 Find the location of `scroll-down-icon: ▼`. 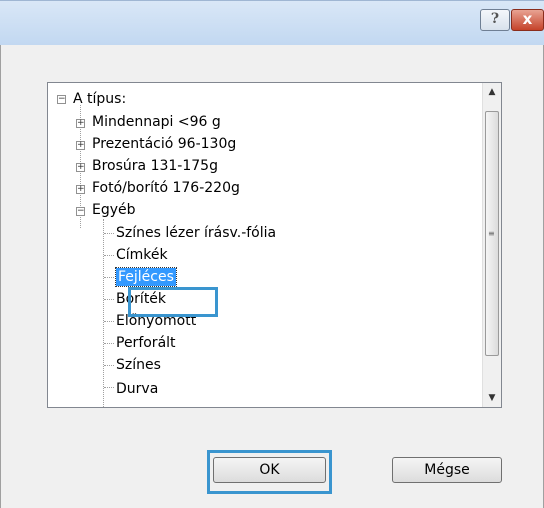

scroll-down-icon: ▼ is located at coordinates (492, 398).